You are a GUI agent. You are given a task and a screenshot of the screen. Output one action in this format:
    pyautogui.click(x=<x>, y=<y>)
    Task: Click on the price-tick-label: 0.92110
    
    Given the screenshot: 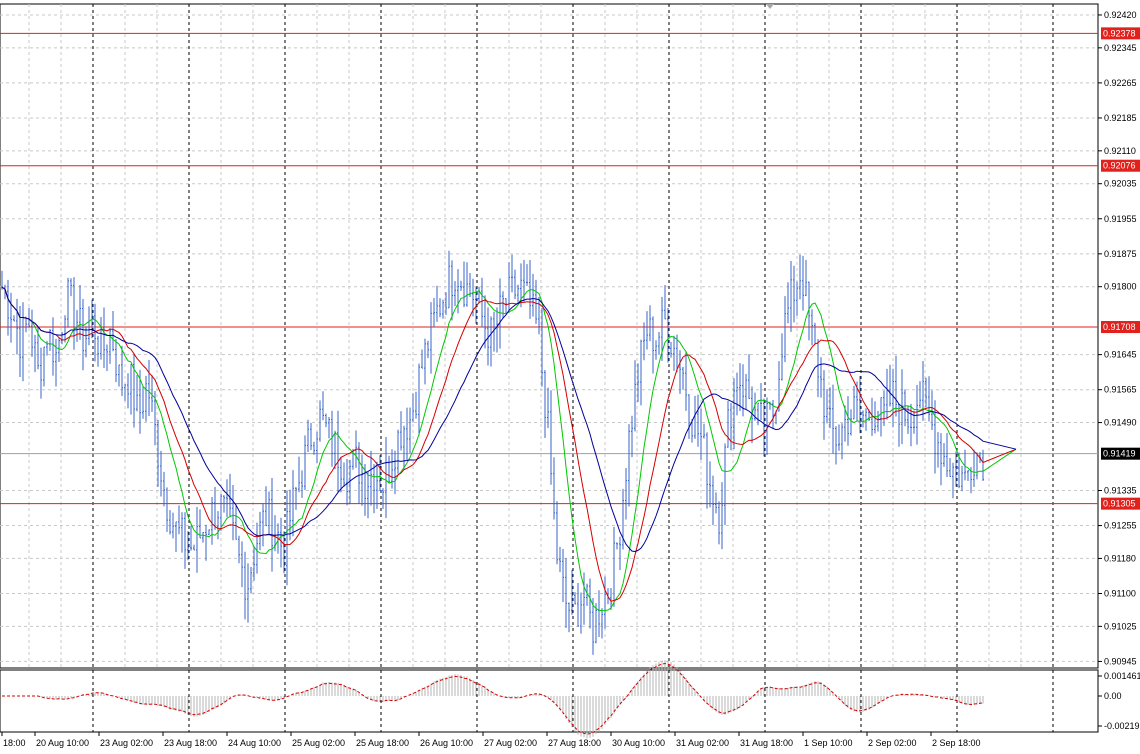 What is the action you would take?
    pyautogui.click(x=1120, y=151)
    